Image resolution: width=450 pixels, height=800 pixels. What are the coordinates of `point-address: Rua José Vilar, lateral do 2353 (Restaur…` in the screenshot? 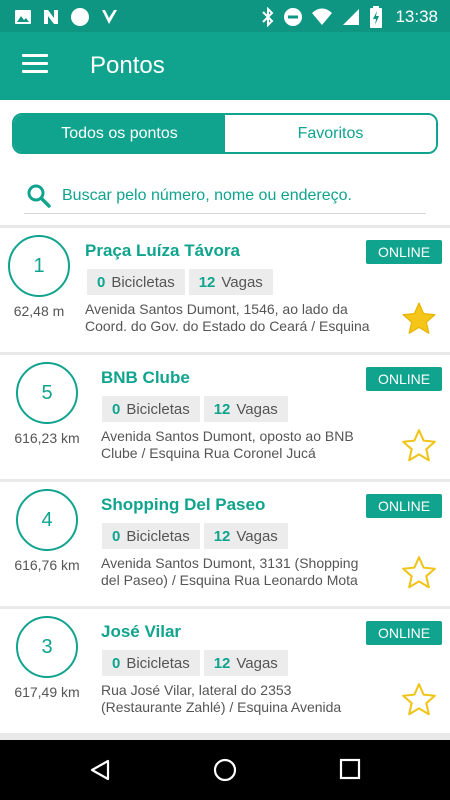 It's located at (251, 699).